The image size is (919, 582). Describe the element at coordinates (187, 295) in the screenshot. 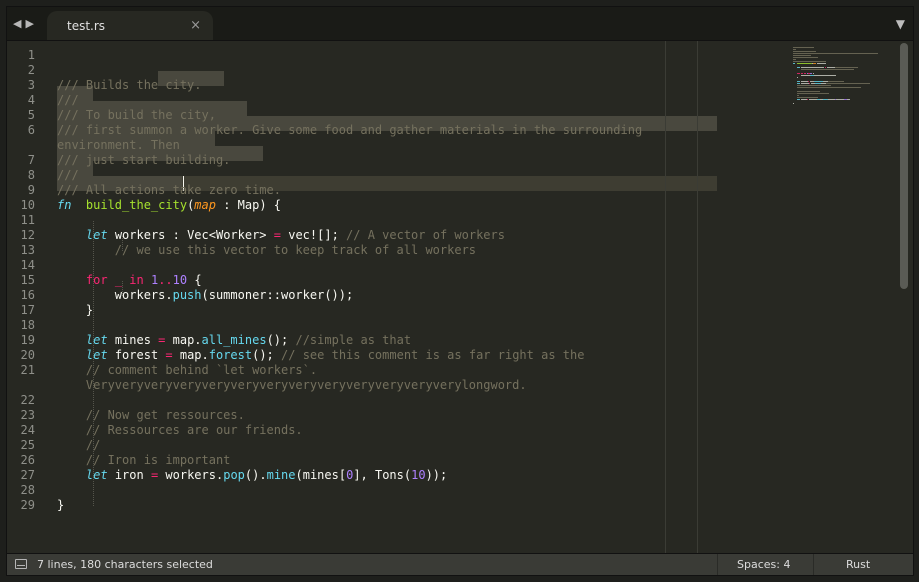

I see `code-token: push` at that location.